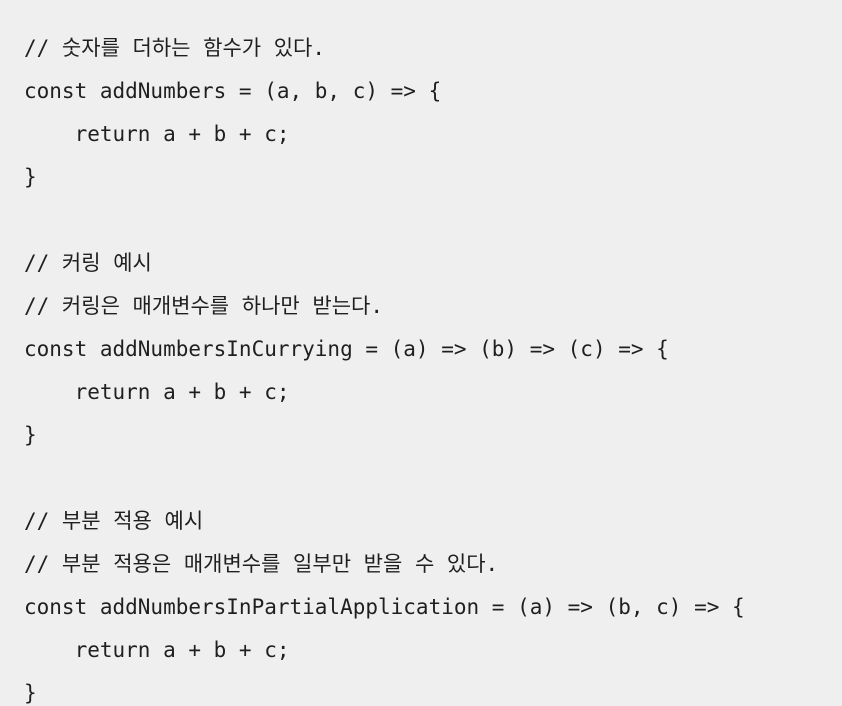  Describe the element at coordinates (175, 48) in the screenshot. I see `code-line-comment: // 숫자를 더하는 함수가 있다.` at that location.